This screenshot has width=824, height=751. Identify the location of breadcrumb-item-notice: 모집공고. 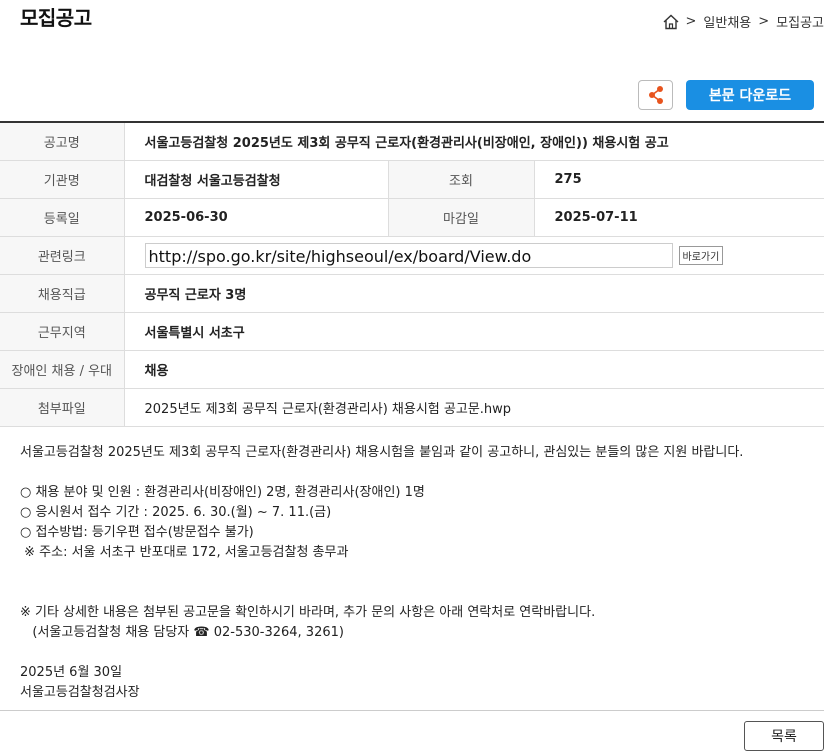
(800, 21).